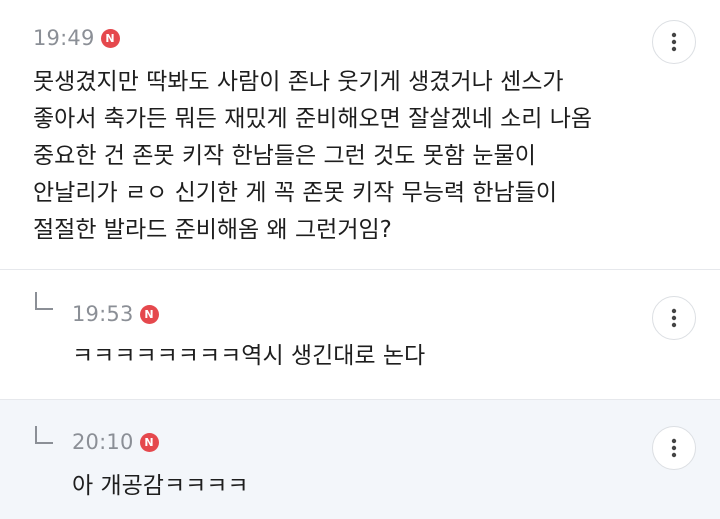  What do you see at coordinates (249, 356) in the screenshot?
I see `reply-text: ㅋㅋㅋㅋㅋㅋㅋㅋ역시 생긴대로 논다` at bounding box center [249, 356].